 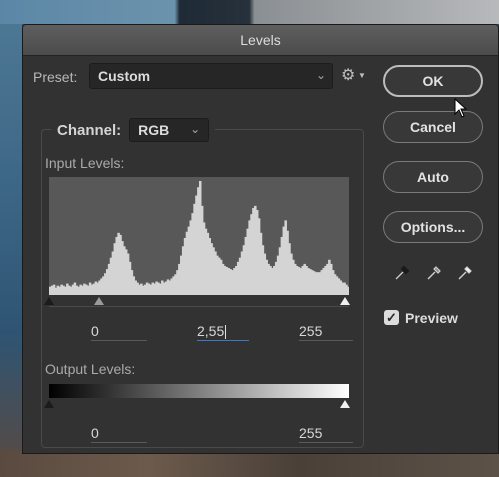 What do you see at coordinates (90, 369) in the screenshot?
I see `output-levels-label: Output Levels:` at bounding box center [90, 369].